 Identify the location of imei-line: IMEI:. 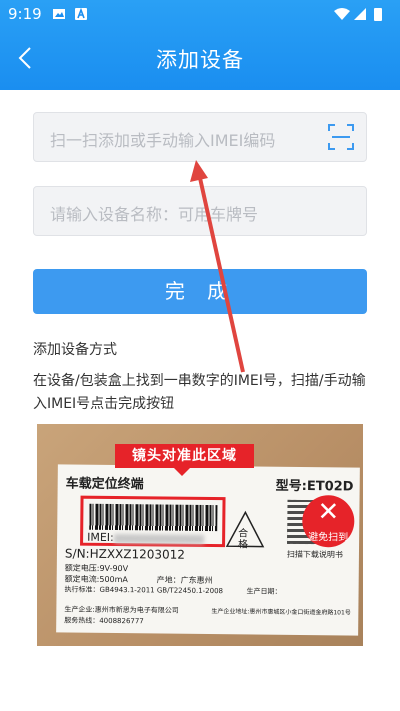
(145, 538).